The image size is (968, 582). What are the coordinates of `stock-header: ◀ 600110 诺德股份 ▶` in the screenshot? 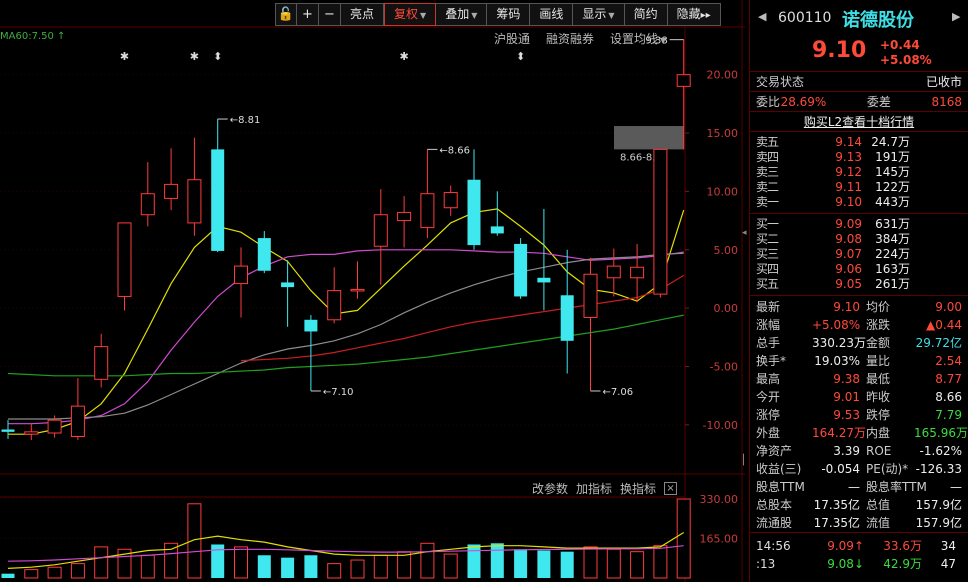 It's located at (859, 18).